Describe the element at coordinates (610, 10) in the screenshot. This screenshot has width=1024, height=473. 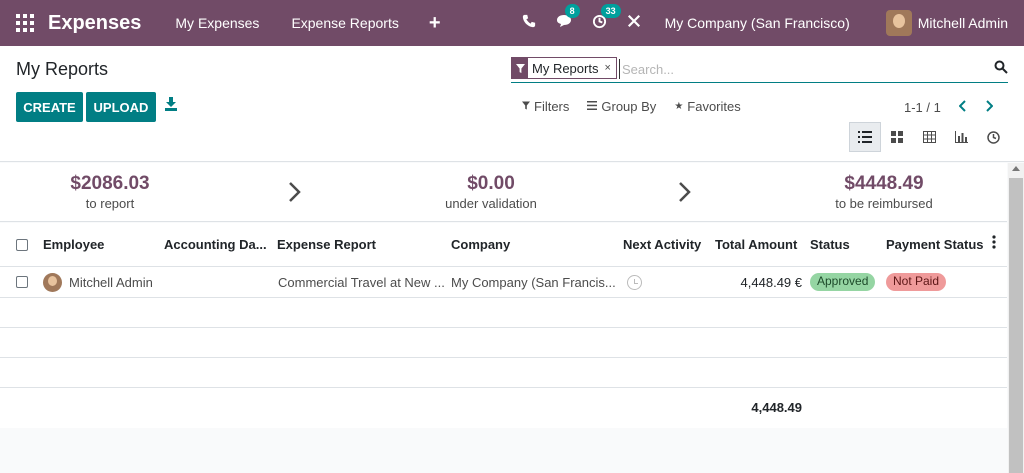
I see `activities-count-badge: 33` at that location.